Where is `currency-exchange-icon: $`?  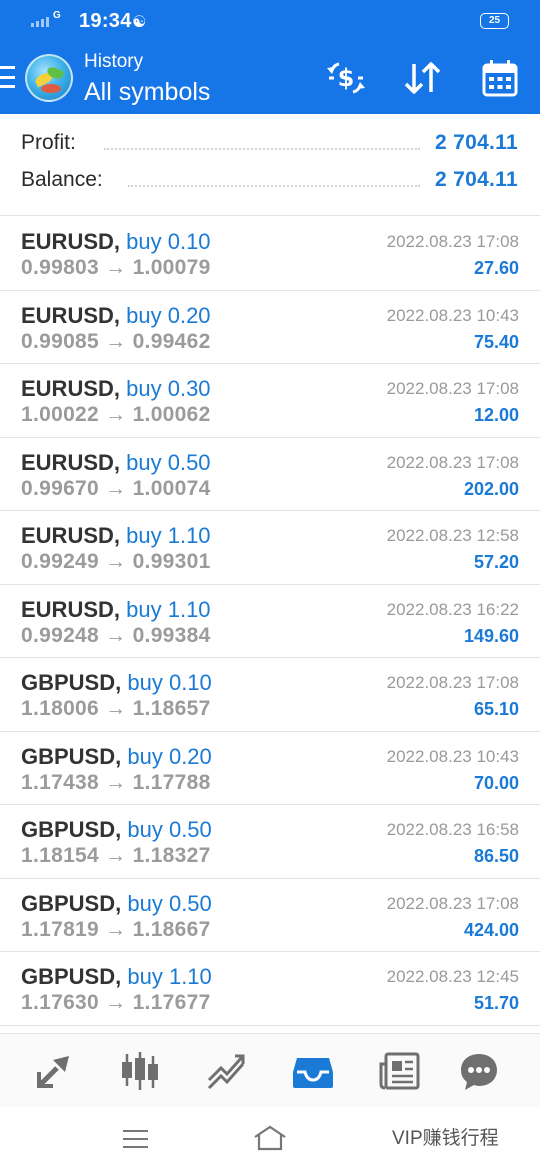 currency-exchange-icon: $ is located at coordinates (346, 78).